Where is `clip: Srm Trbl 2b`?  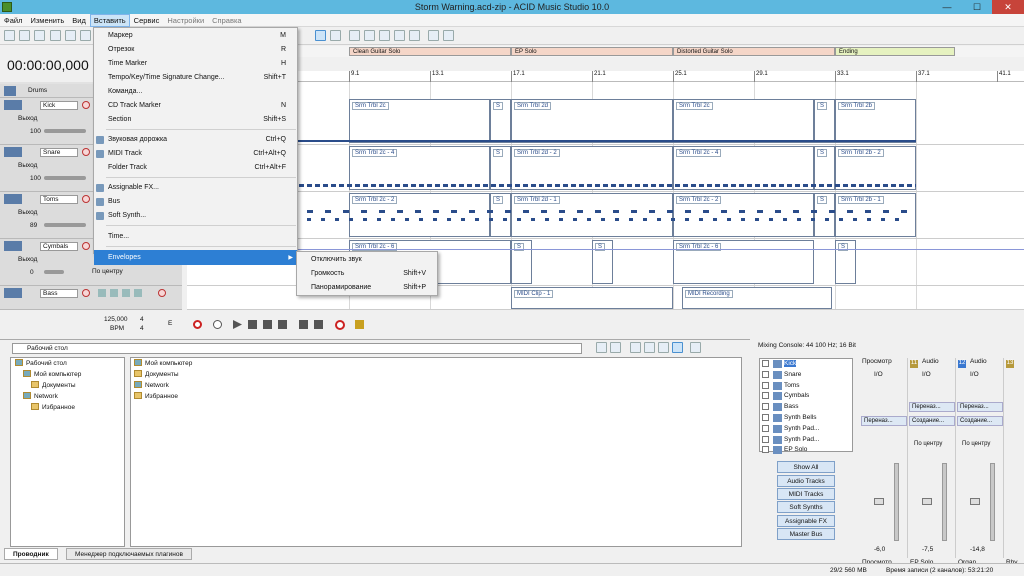 clip: Srm Trbl 2b is located at coordinates (875, 121).